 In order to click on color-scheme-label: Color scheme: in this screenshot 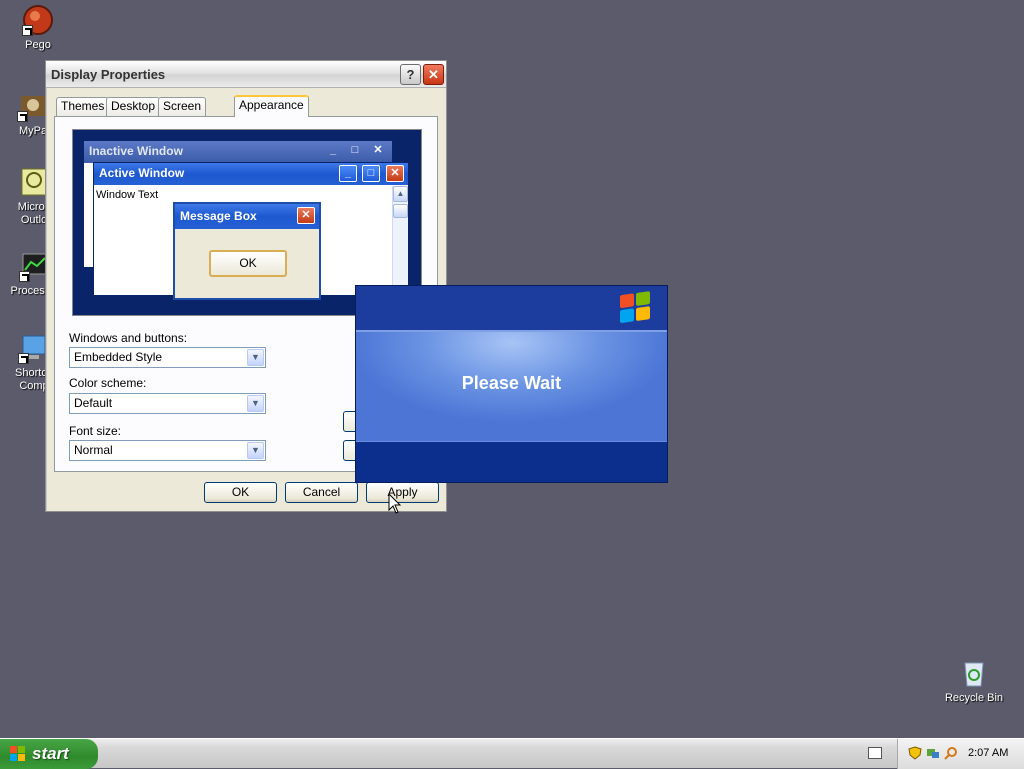, I will do `click(108, 383)`.